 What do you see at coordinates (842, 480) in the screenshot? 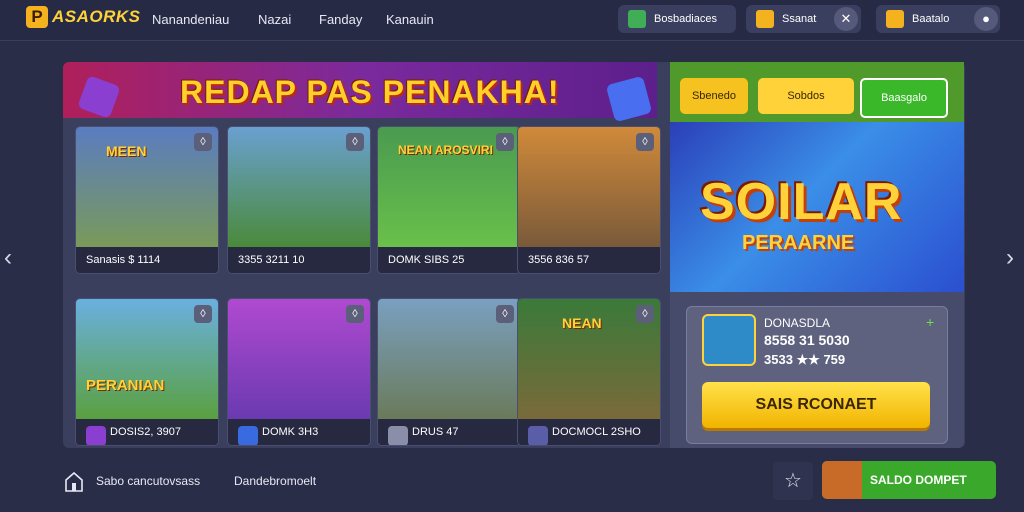
I see `avatar` at bounding box center [842, 480].